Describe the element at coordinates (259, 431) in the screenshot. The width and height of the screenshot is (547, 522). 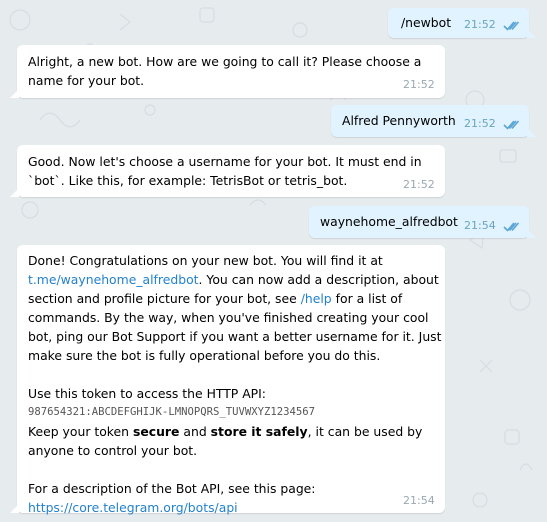
I see `message-bold-text: store it safely` at that location.